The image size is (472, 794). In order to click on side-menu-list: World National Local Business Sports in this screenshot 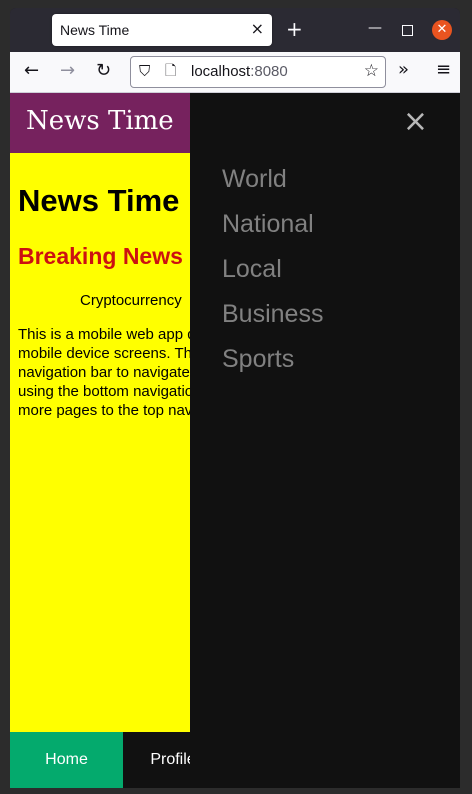, I will do `click(272, 269)`.